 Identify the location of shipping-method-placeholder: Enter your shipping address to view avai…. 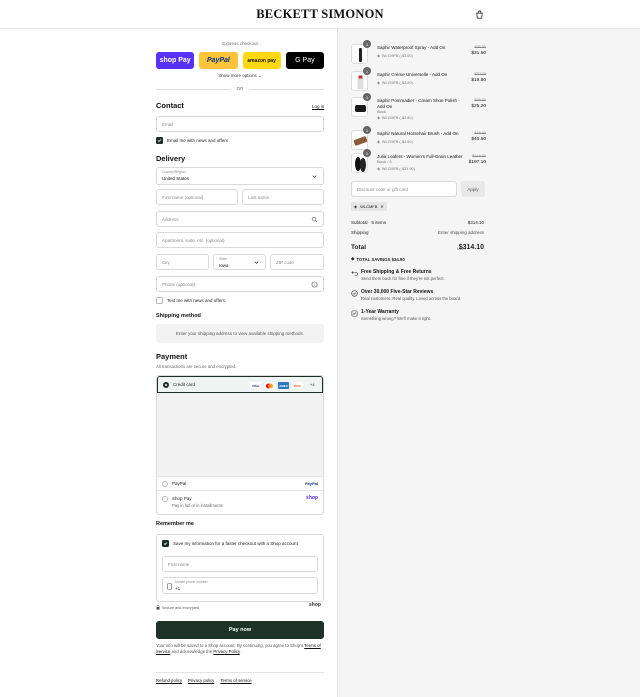
(240, 333).